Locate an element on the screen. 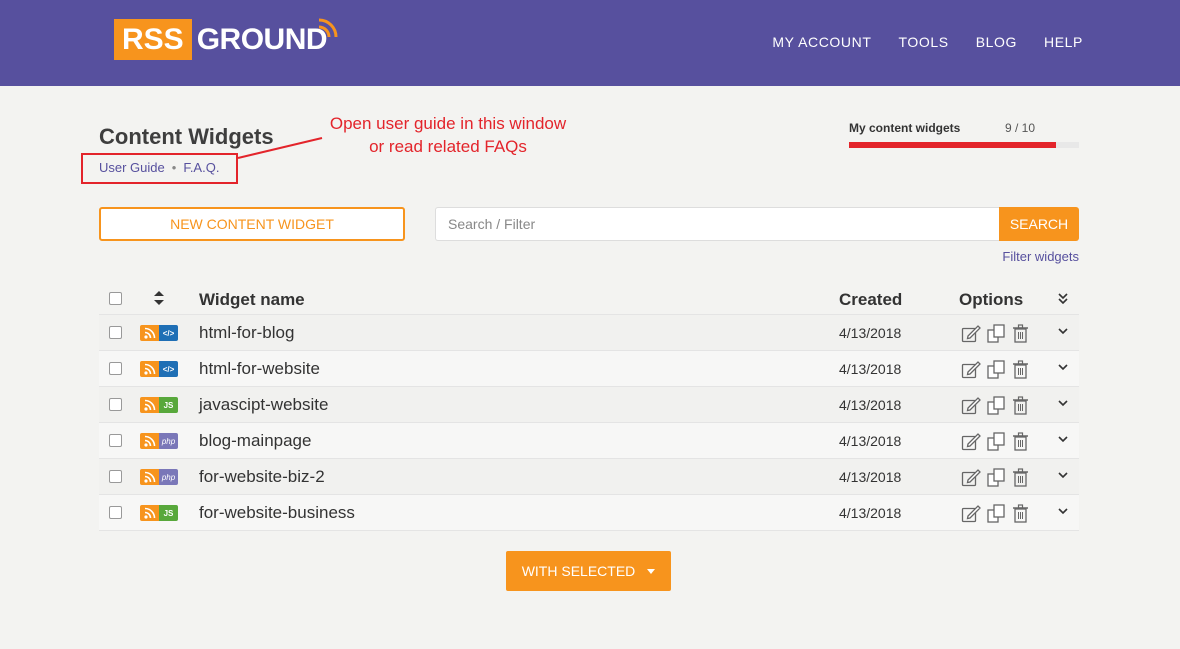 The height and width of the screenshot is (649, 1180). annotation-line-2: or read related FAQs is located at coordinates (448, 146).